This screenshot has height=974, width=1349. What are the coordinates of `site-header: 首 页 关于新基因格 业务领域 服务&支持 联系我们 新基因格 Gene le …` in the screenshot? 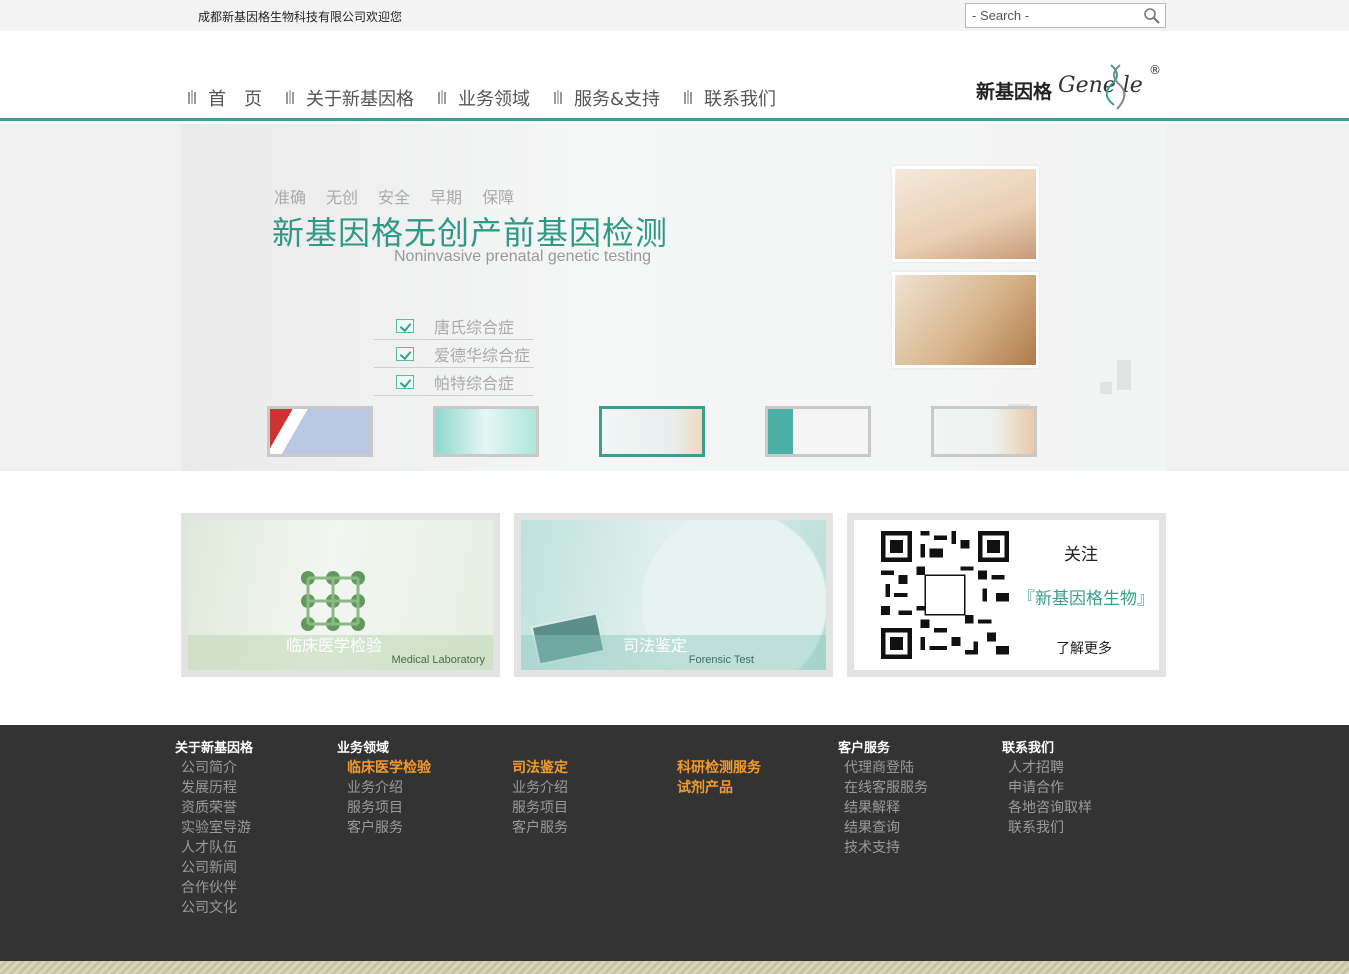 It's located at (674, 76).